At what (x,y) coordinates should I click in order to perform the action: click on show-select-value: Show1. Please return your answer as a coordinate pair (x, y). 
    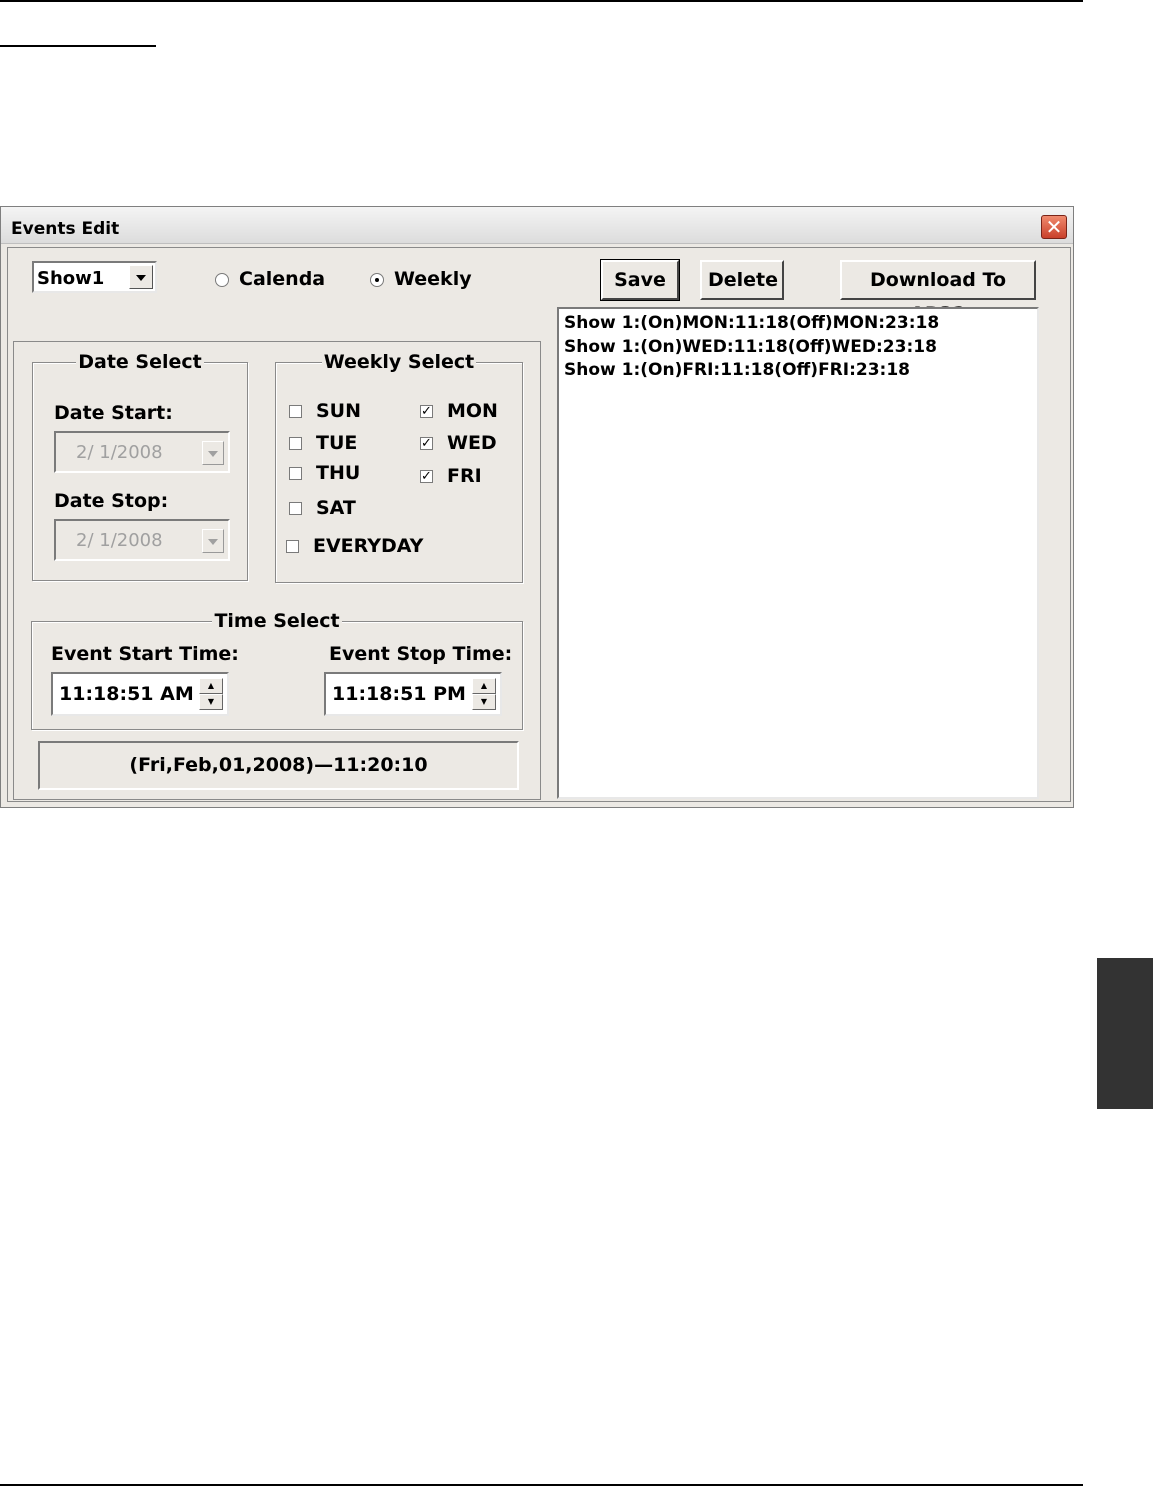
    Looking at the image, I should click on (71, 278).